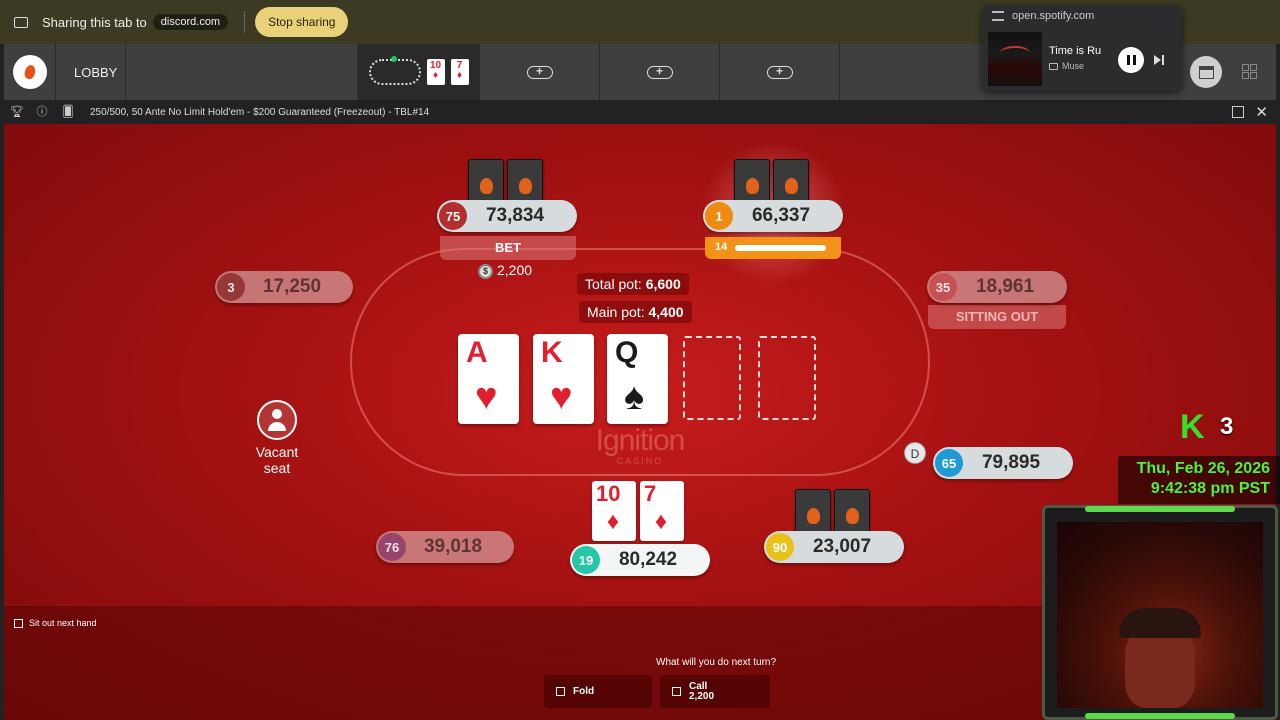 This screenshot has height=720, width=1280. What do you see at coordinates (1160, 509) in the screenshot?
I see `cam-frame-top` at bounding box center [1160, 509].